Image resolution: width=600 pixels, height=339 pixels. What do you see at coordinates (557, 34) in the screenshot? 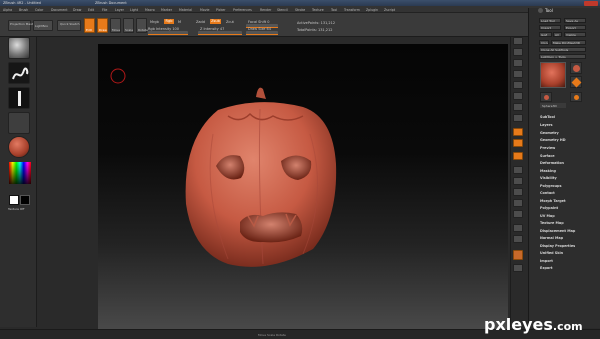
I see `all-button: All` at bounding box center [557, 34].